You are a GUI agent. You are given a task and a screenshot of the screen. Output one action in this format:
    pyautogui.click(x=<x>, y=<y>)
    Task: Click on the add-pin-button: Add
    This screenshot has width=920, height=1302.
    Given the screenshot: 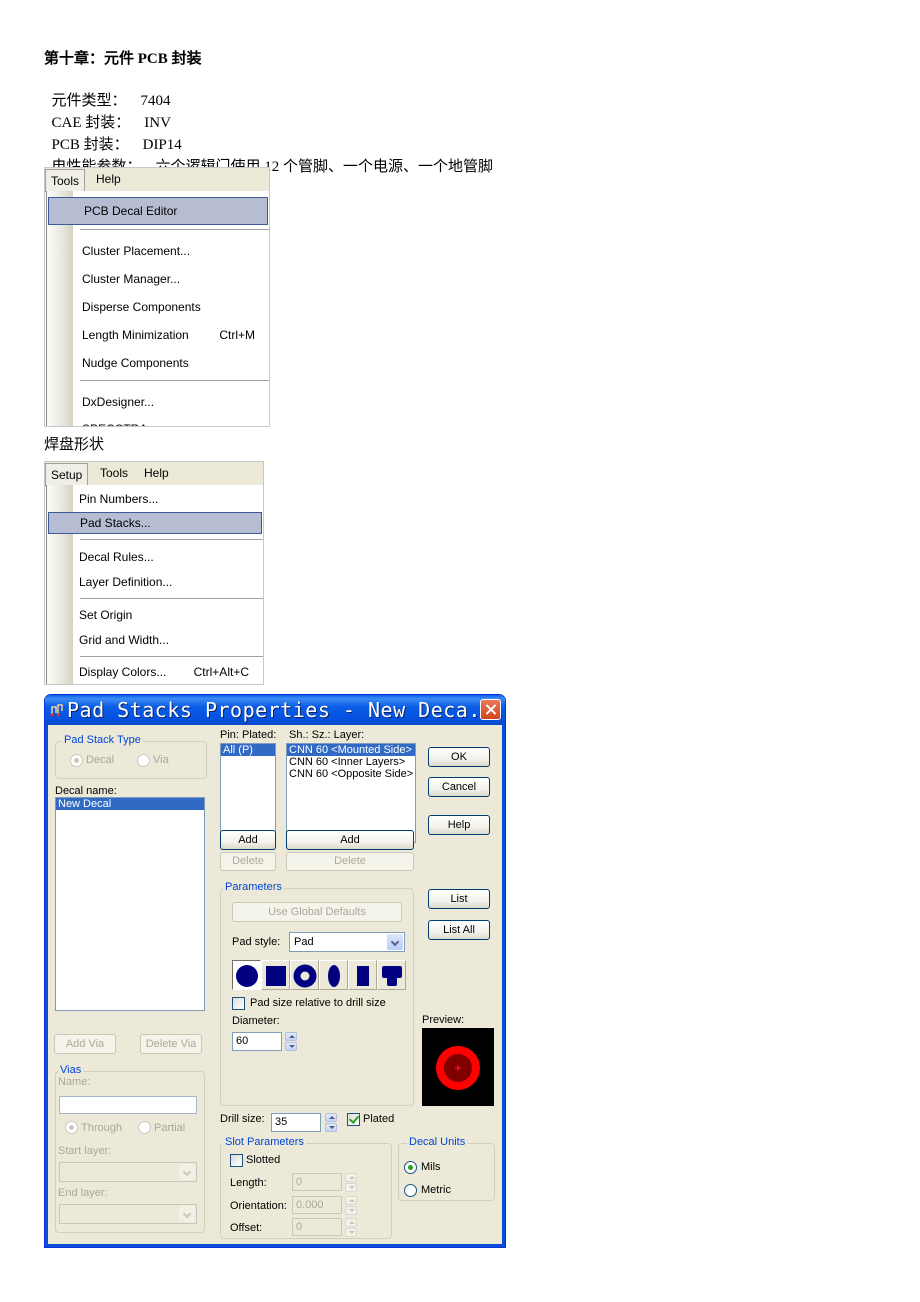 What is the action you would take?
    pyautogui.click(x=248, y=840)
    